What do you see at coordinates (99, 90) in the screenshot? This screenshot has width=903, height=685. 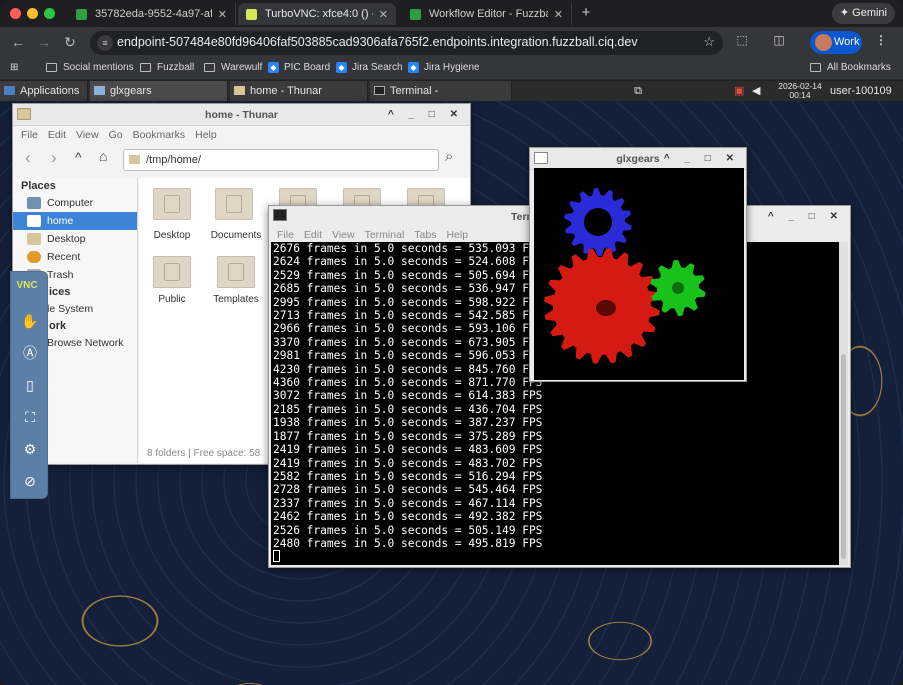 I see `window-icon` at bounding box center [99, 90].